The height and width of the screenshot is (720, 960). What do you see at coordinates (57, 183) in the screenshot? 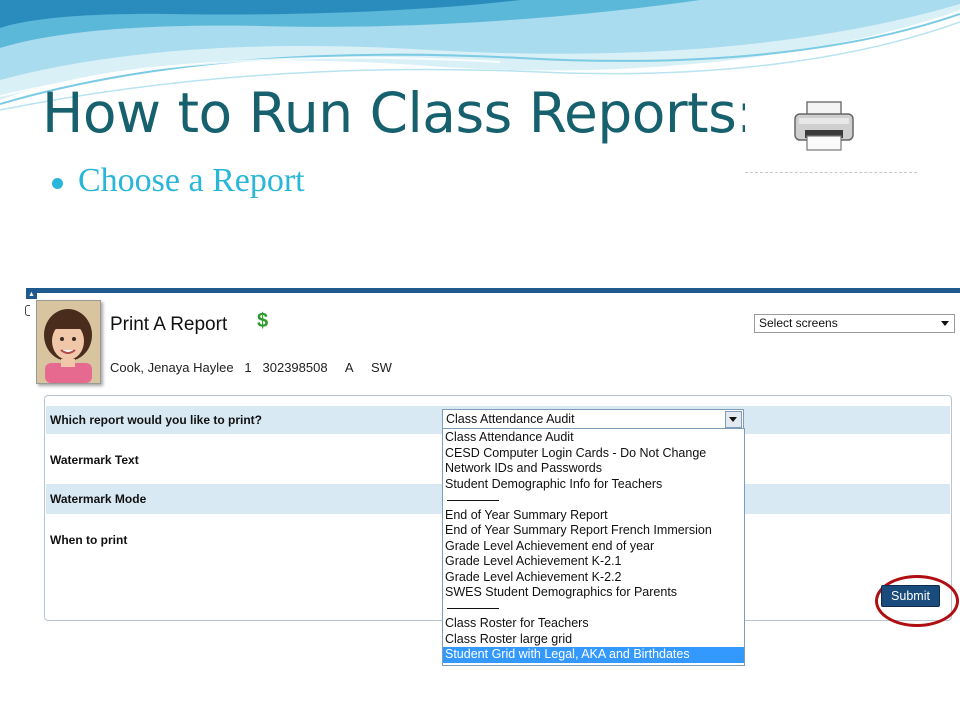
I see `bullet-dot` at bounding box center [57, 183].